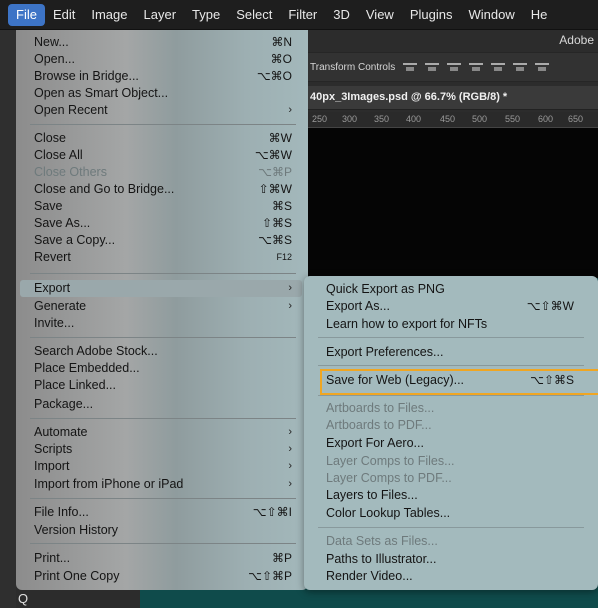  What do you see at coordinates (281, 42) in the screenshot?
I see `menu-item-shortcut: ⌘N` at bounding box center [281, 42].